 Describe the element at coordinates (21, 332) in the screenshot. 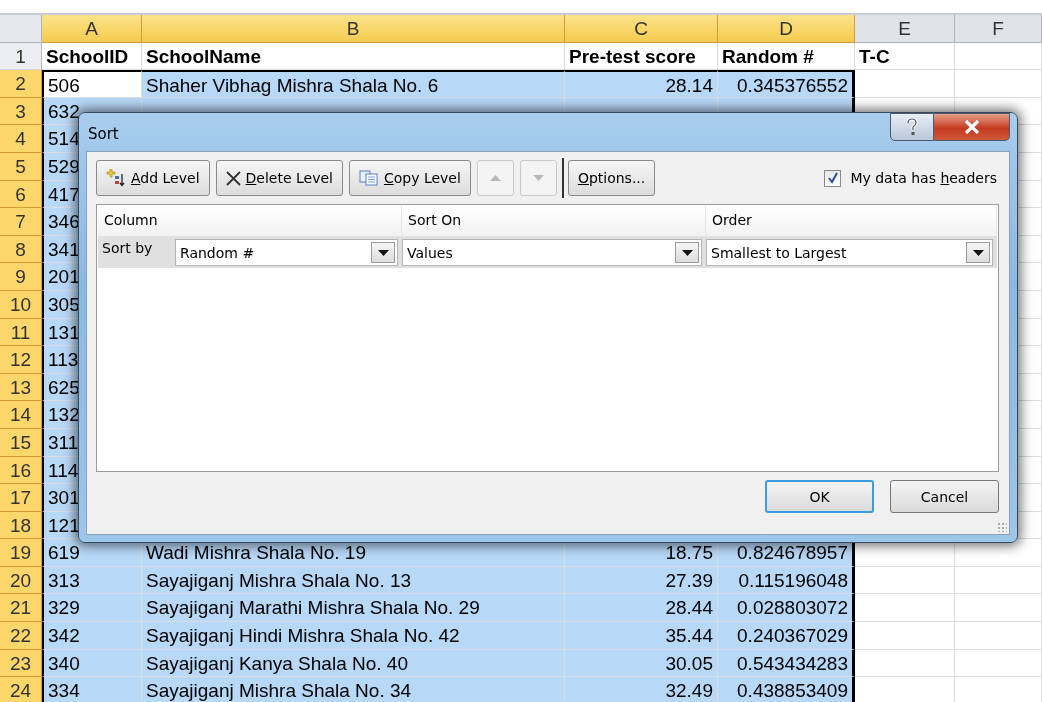

I see `row-header: 11` at that location.